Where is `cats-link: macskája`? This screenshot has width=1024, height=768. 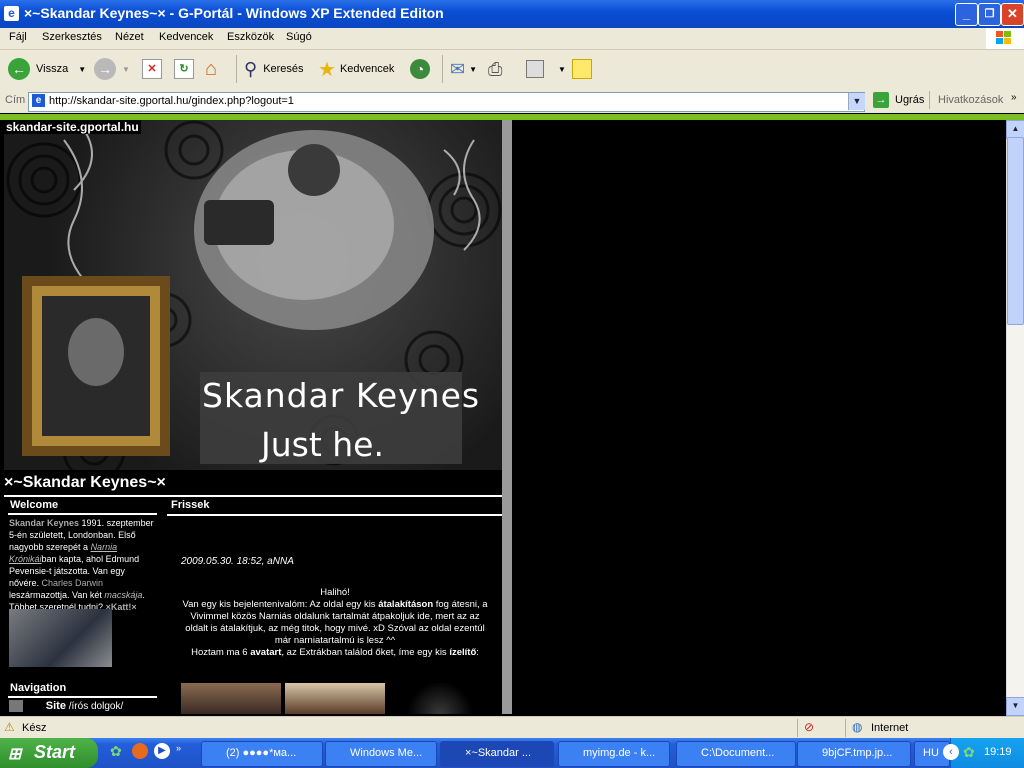
cats-link: macskája is located at coordinates (123, 595).